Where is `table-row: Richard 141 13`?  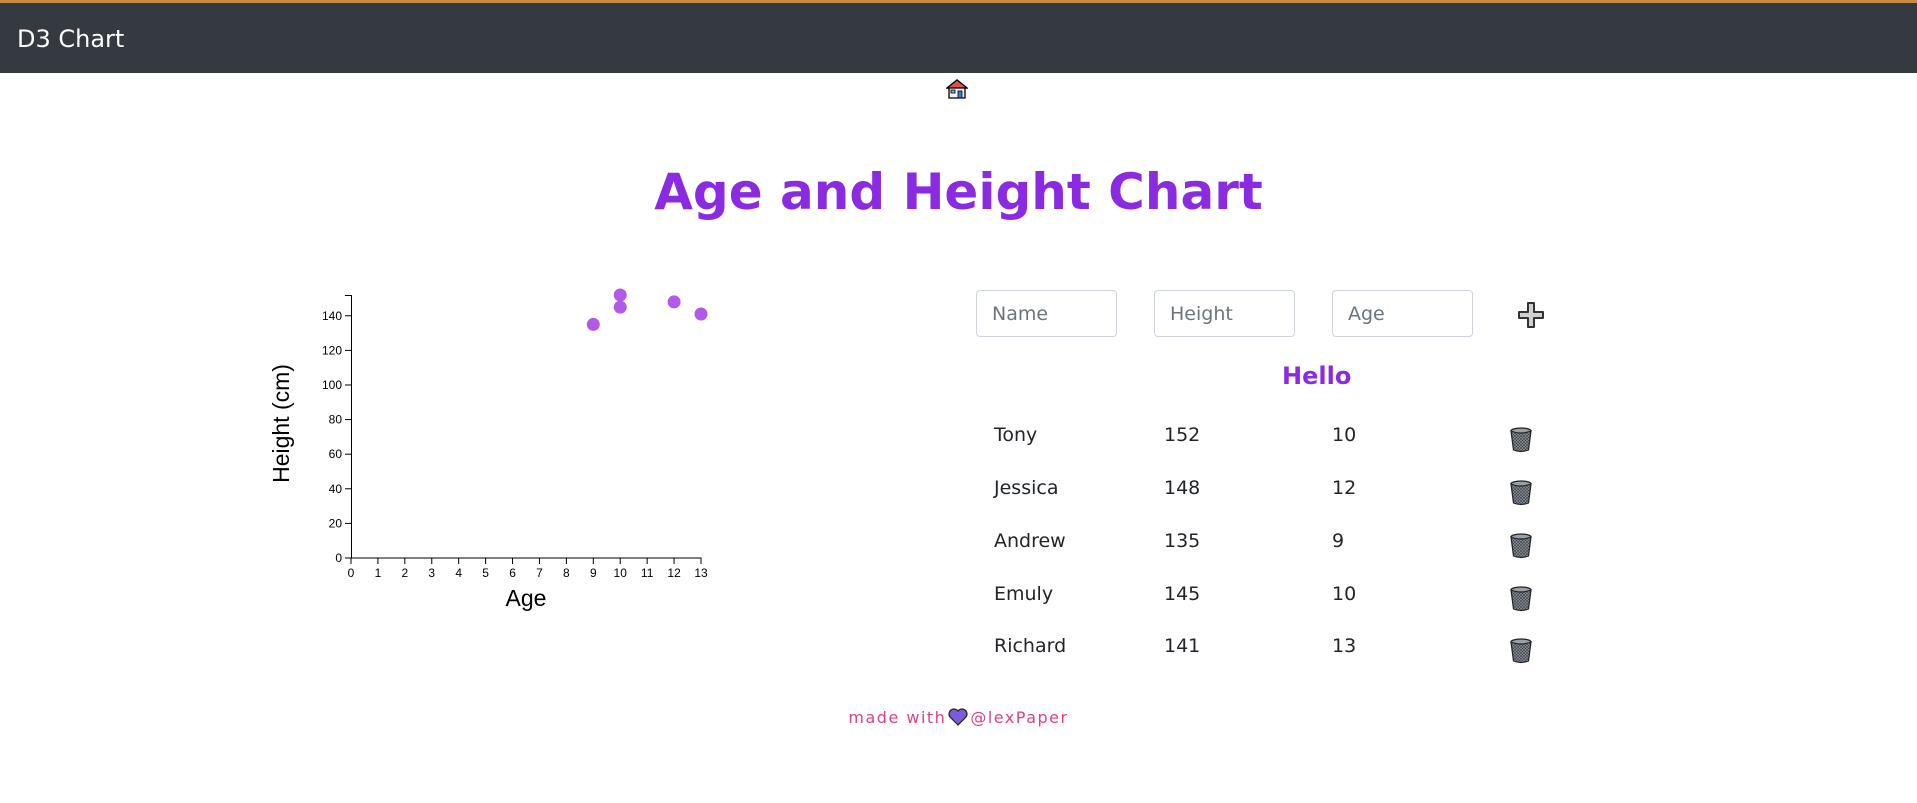 table-row: Richard 141 13 is located at coordinates (958, 655).